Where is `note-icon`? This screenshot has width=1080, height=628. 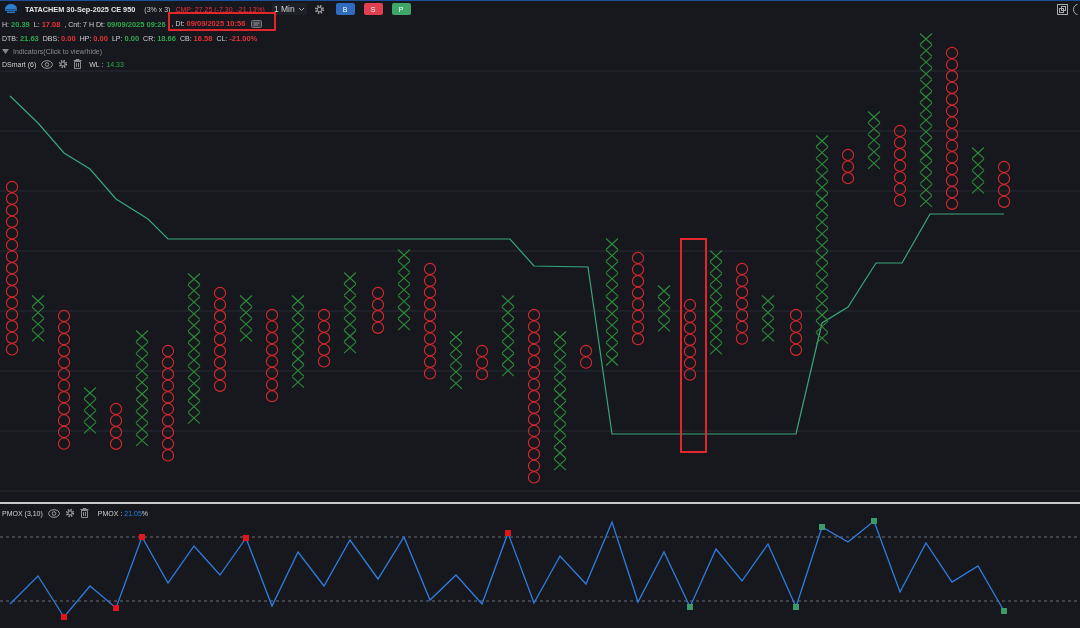
note-icon is located at coordinates (257, 23).